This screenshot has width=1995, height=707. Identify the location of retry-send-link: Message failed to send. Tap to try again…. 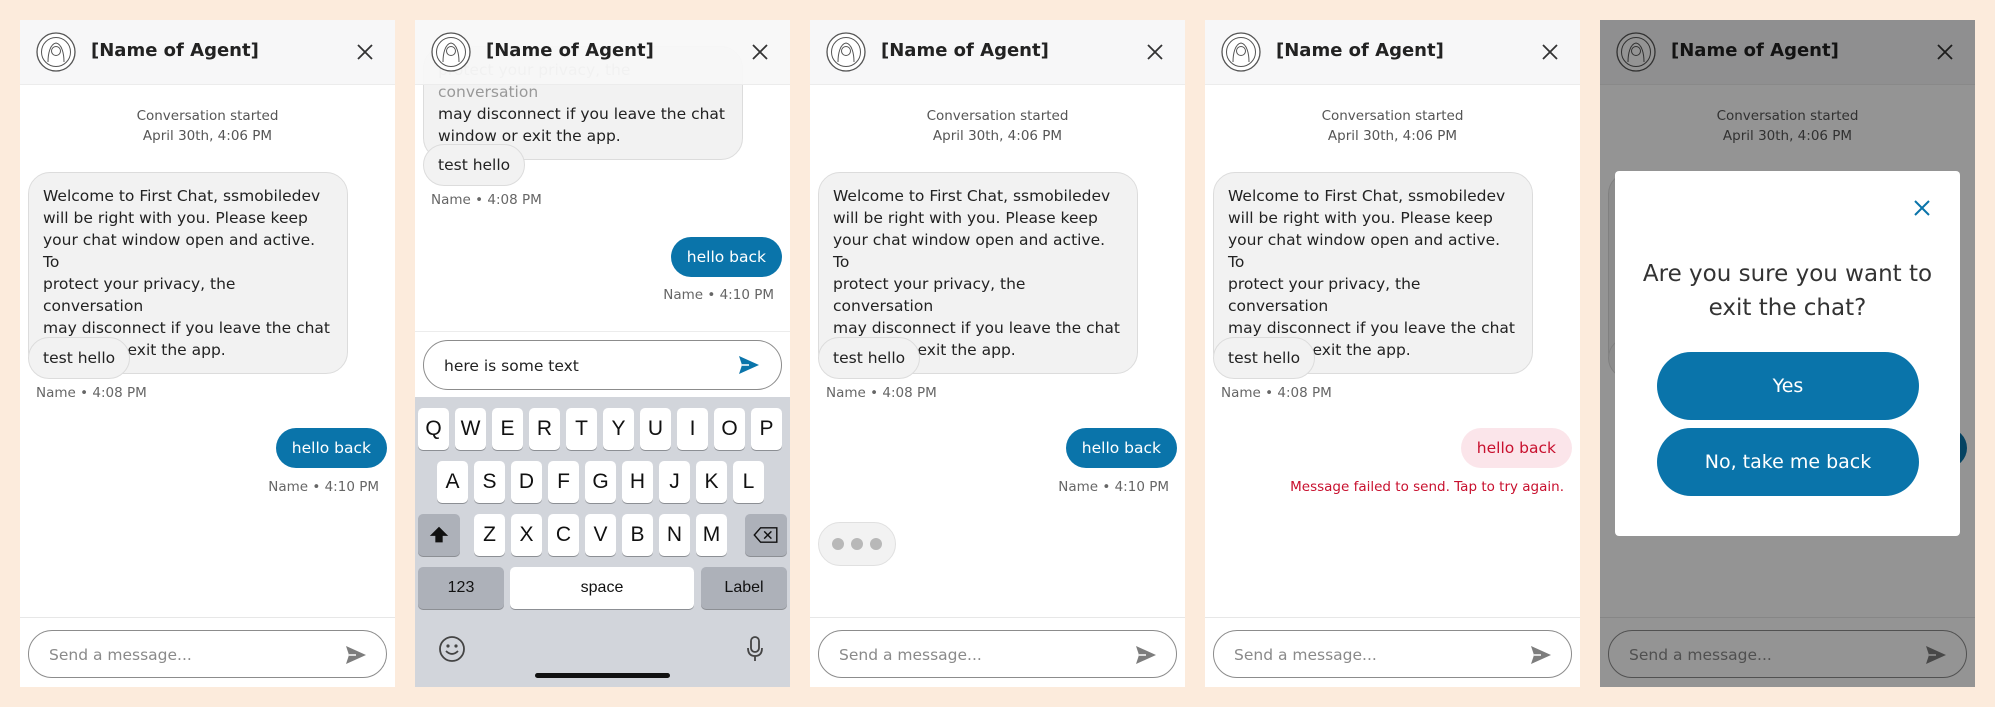
(1427, 487).